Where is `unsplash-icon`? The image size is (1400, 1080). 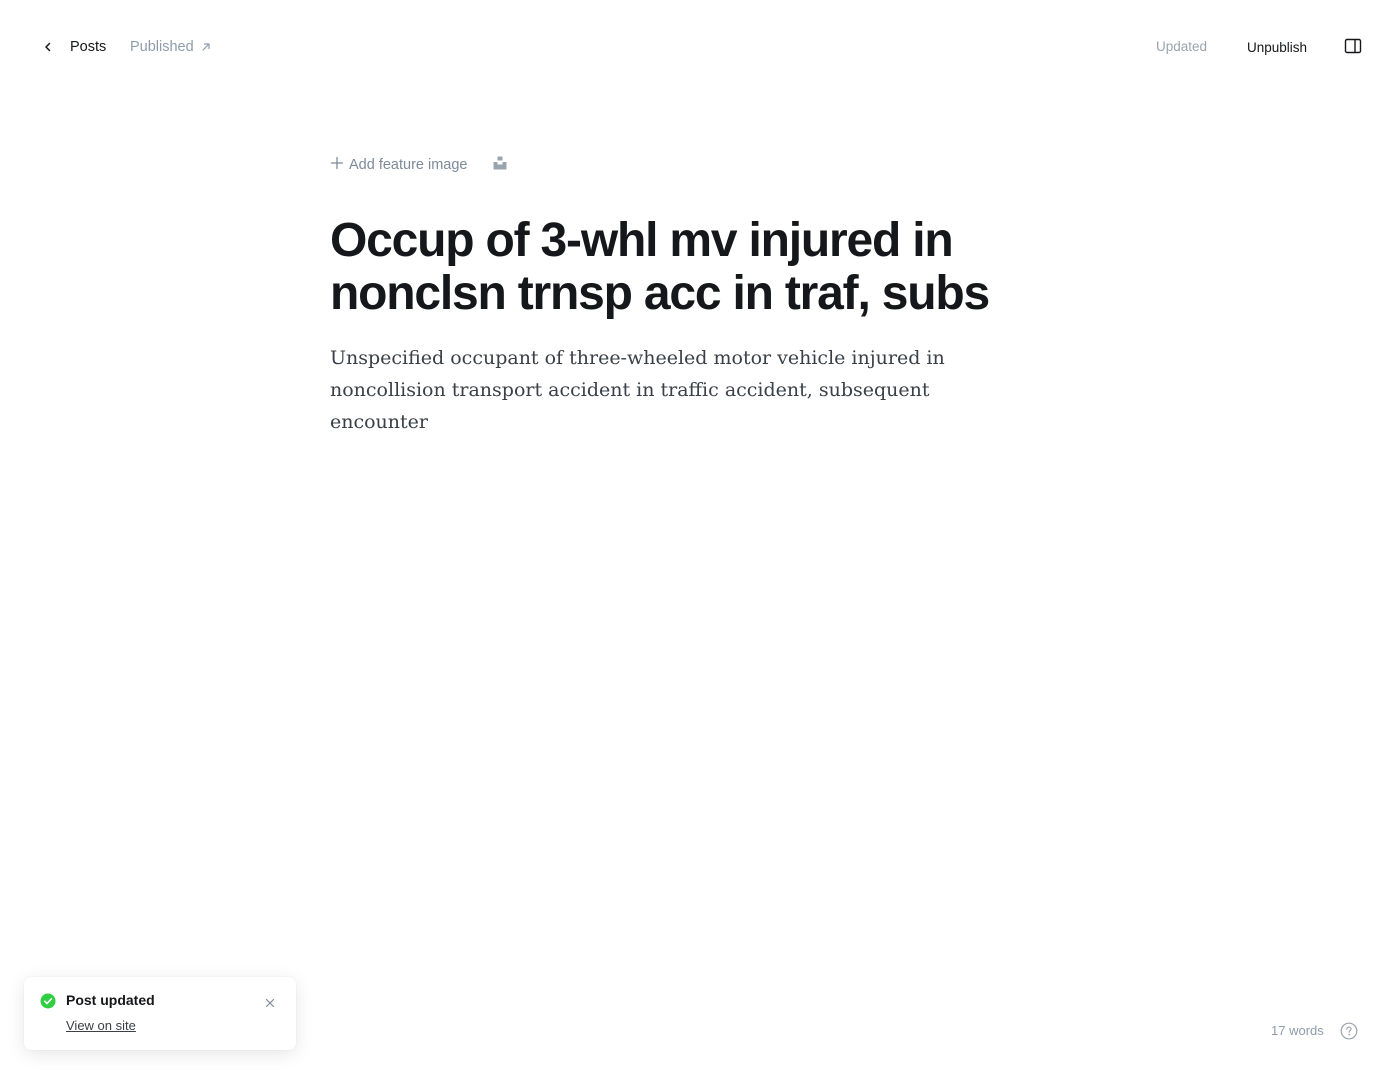 unsplash-icon is located at coordinates (500, 165).